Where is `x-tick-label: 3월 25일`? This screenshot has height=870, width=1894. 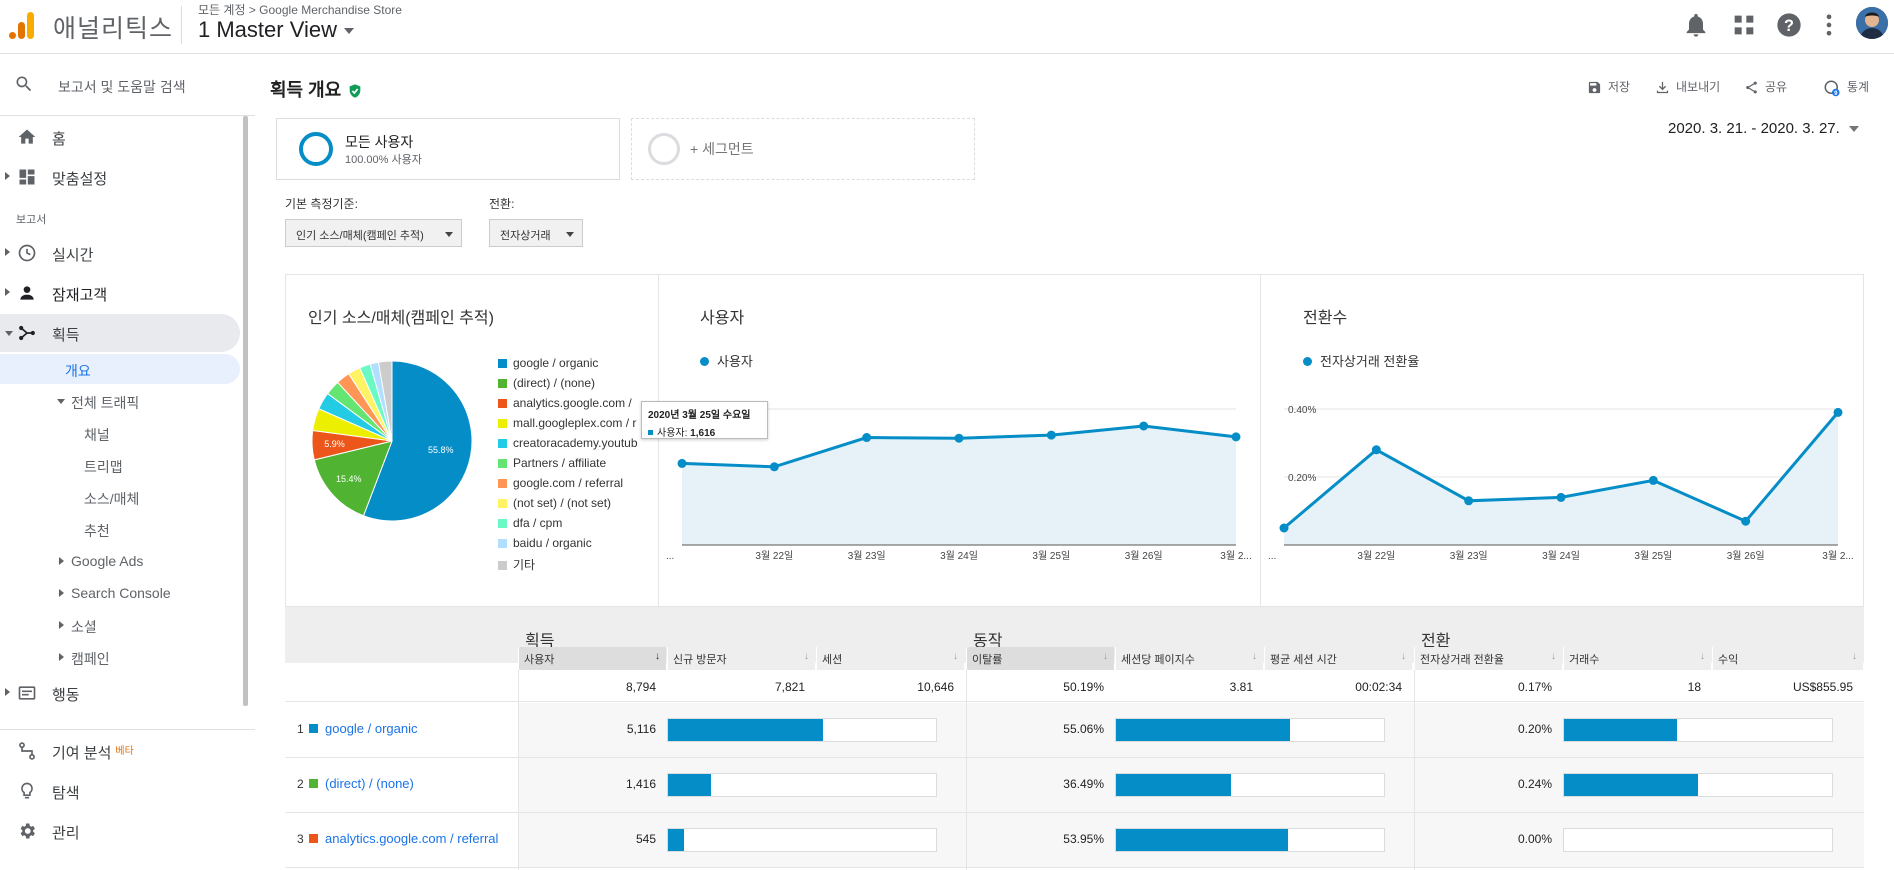
x-tick-label: 3월 25일 is located at coordinates (1653, 556).